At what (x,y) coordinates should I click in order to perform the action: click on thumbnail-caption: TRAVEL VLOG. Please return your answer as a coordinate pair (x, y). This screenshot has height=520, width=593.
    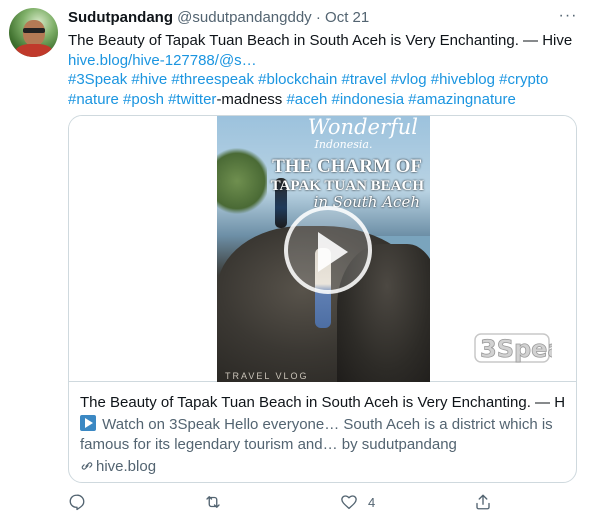
    Looking at the image, I should click on (267, 376).